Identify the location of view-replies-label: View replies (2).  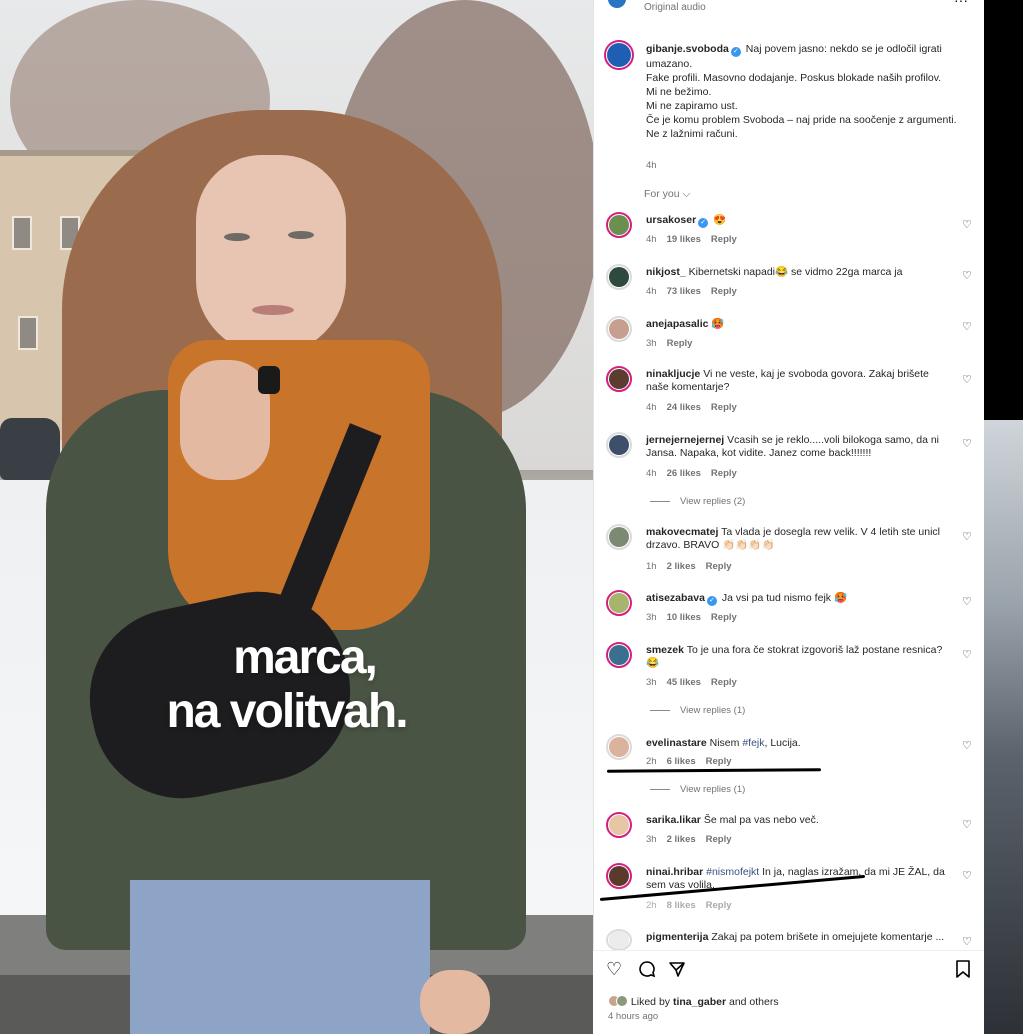
(712, 501).